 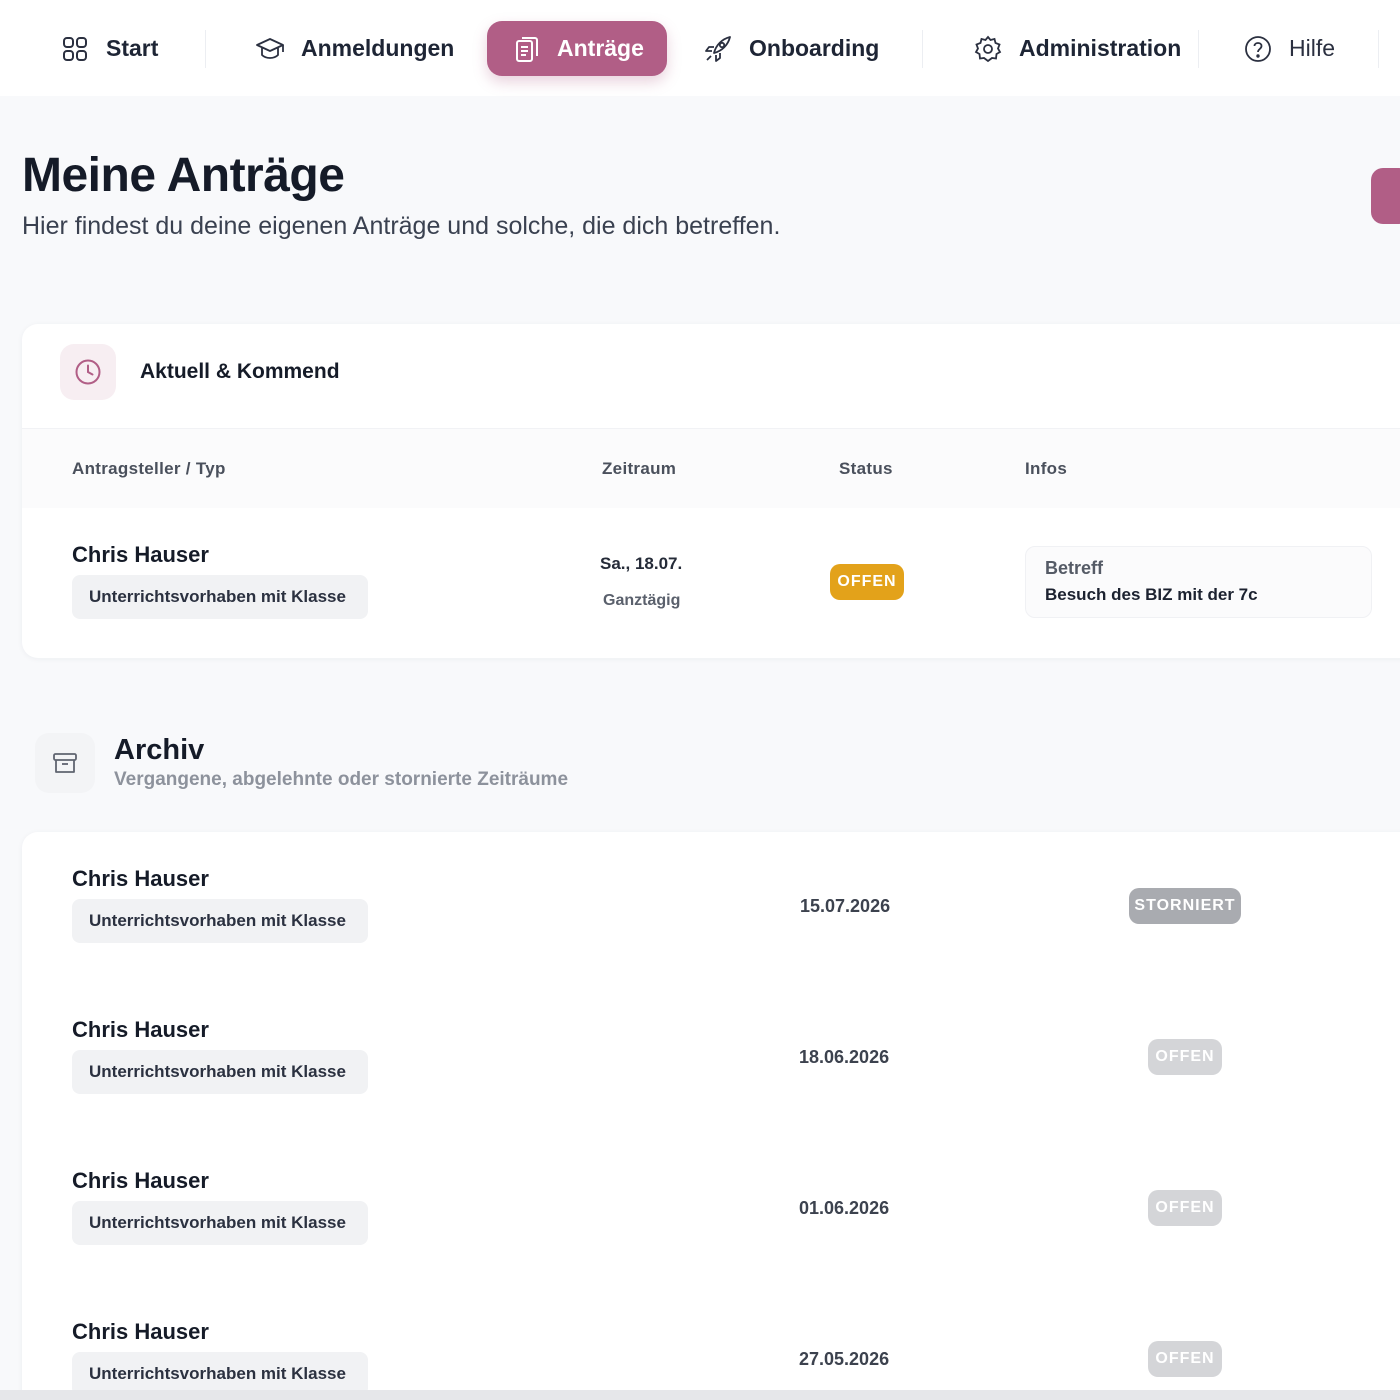 I want to click on status-badge: STORNIERT, so click(x=1185, y=906).